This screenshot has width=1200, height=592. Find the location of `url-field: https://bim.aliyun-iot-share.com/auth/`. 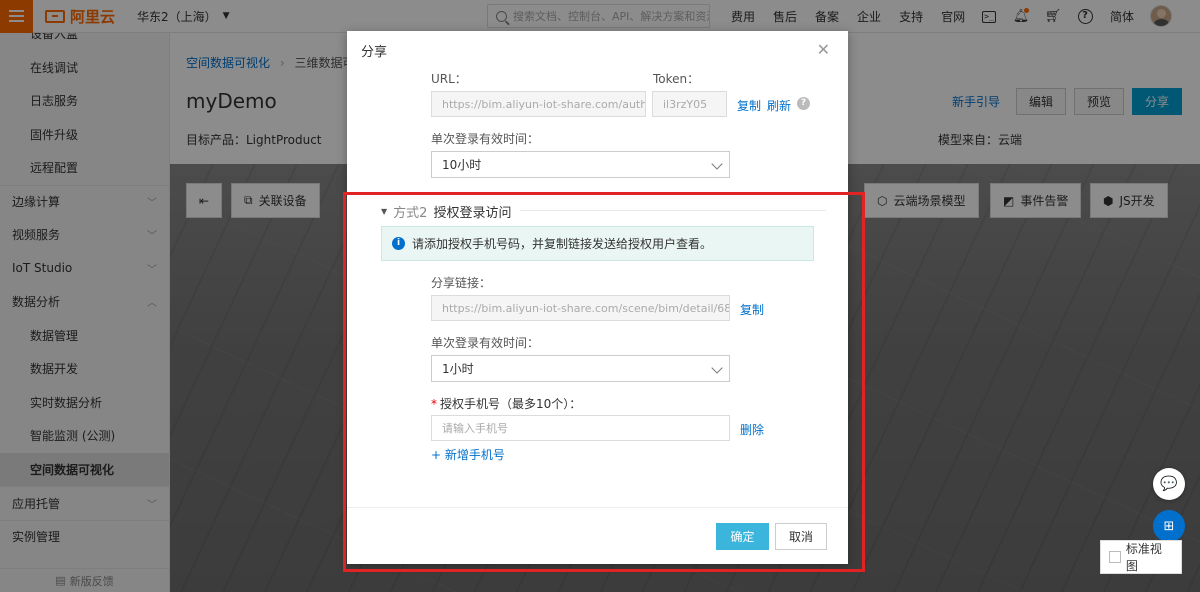

url-field: https://bim.aliyun-iot-share.com/auth/ is located at coordinates (538, 104).